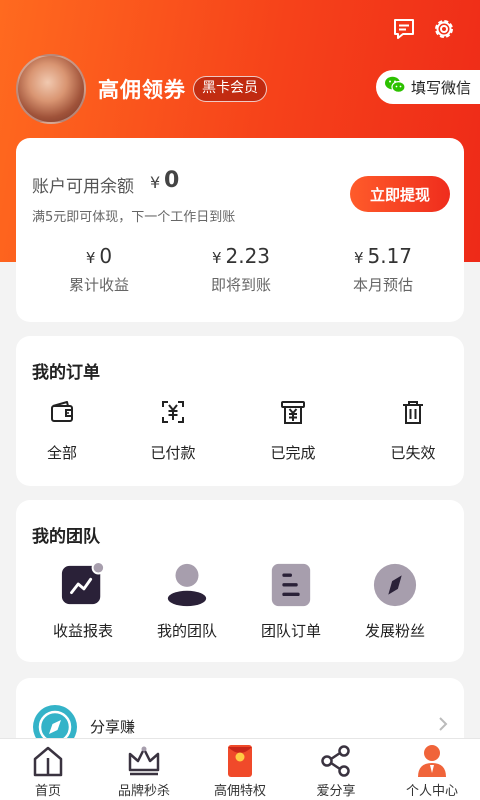 The image size is (480, 800). What do you see at coordinates (444, 29) in the screenshot?
I see `gear-icon` at bounding box center [444, 29].